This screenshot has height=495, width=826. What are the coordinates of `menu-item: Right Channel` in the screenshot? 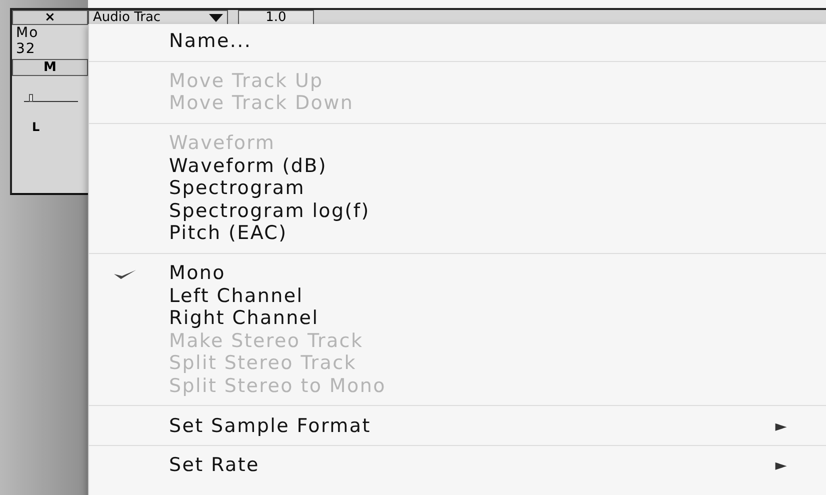 It's located at (457, 318).